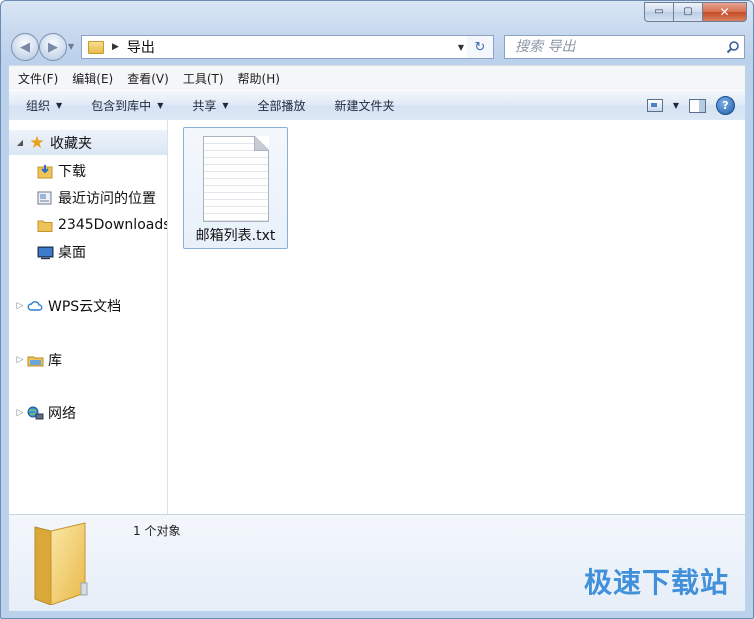 The image size is (754, 619). What do you see at coordinates (279, 105) in the screenshot?
I see `play-all-button: 全部播放` at bounding box center [279, 105].